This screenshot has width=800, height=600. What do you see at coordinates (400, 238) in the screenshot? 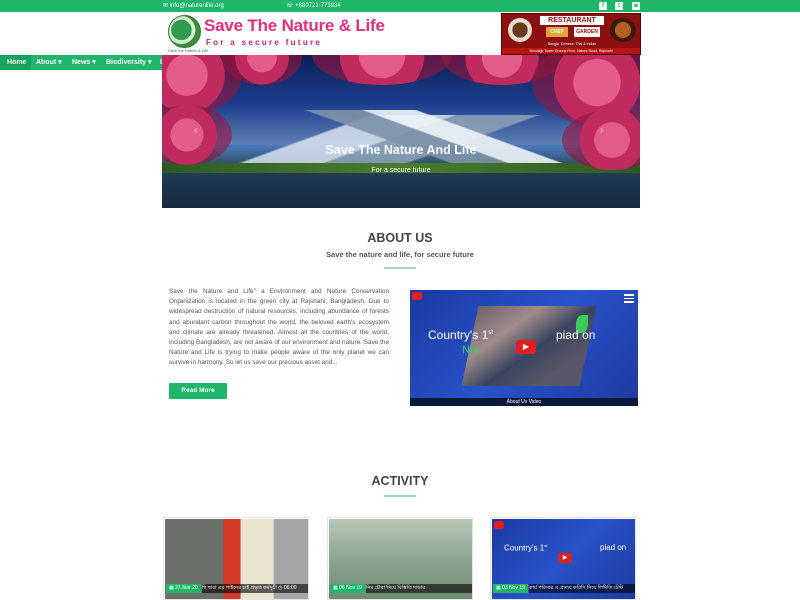
I see `about-title: ABOUT US` at bounding box center [400, 238].